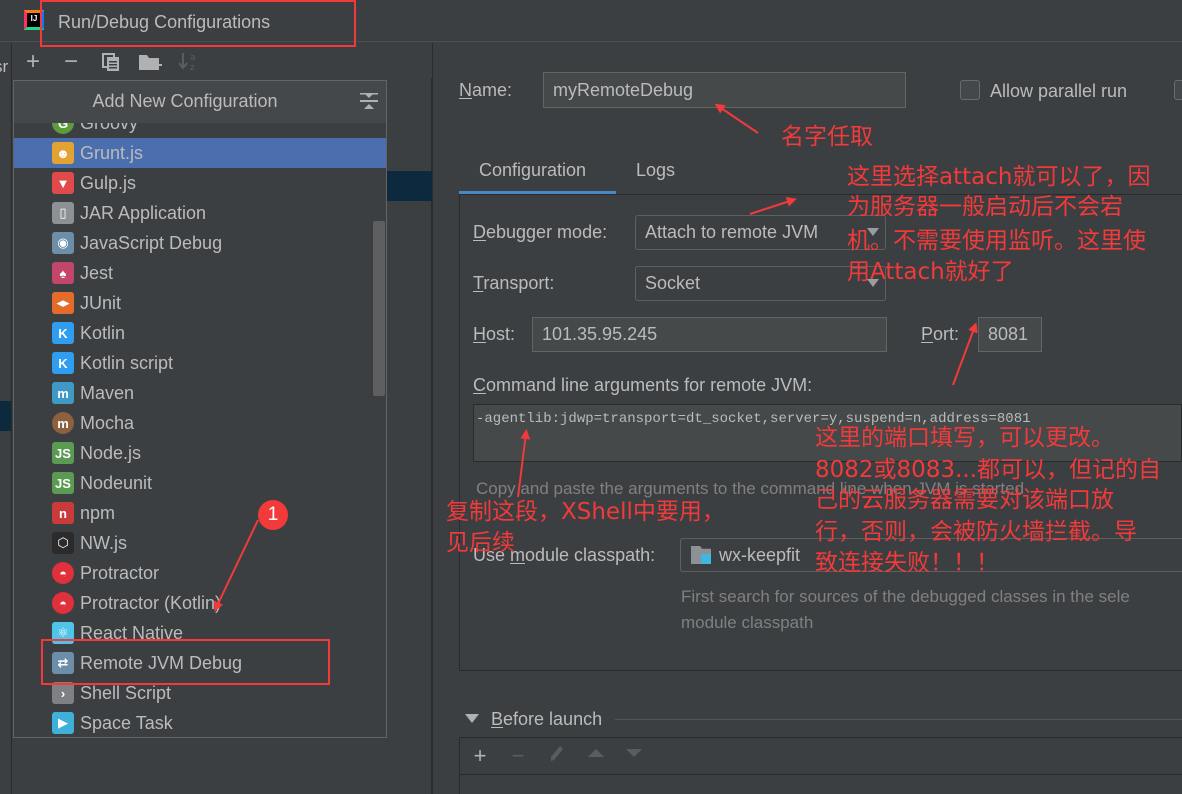  I want to click on module-hint-line2: module classpath, so click(747, 622).